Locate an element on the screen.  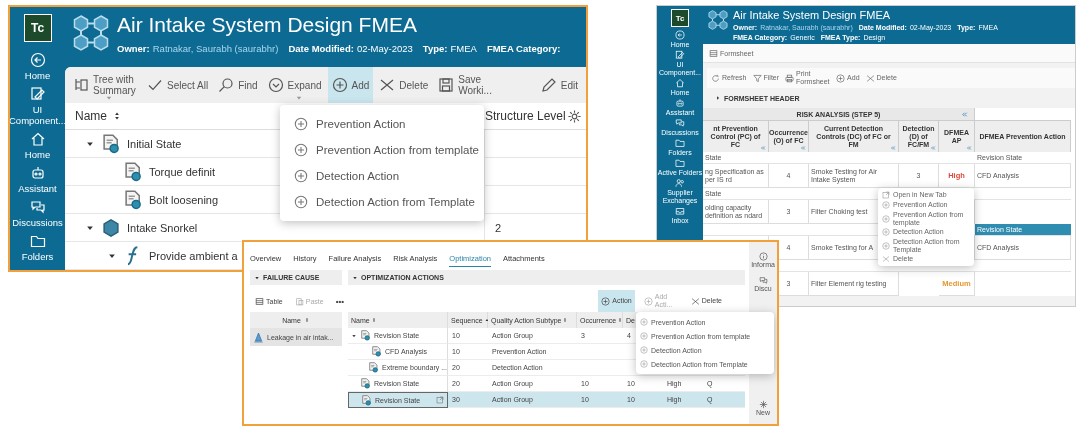
printer-icon is located at coordinates (790, 78).